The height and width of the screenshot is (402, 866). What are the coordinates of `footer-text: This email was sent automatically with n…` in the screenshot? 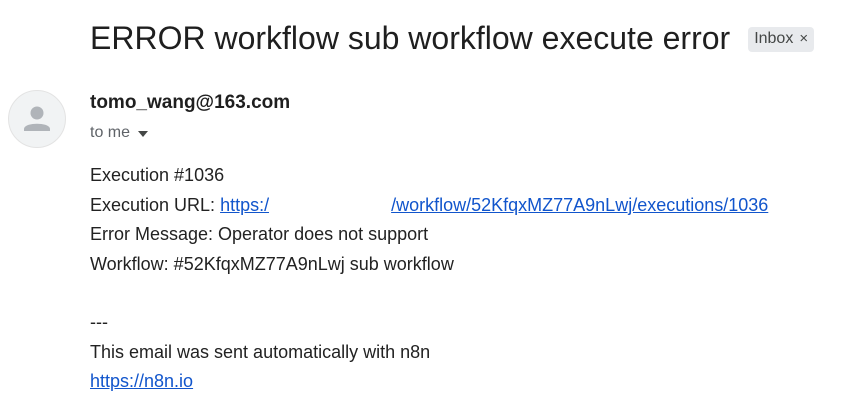 It's located at (260, 351).